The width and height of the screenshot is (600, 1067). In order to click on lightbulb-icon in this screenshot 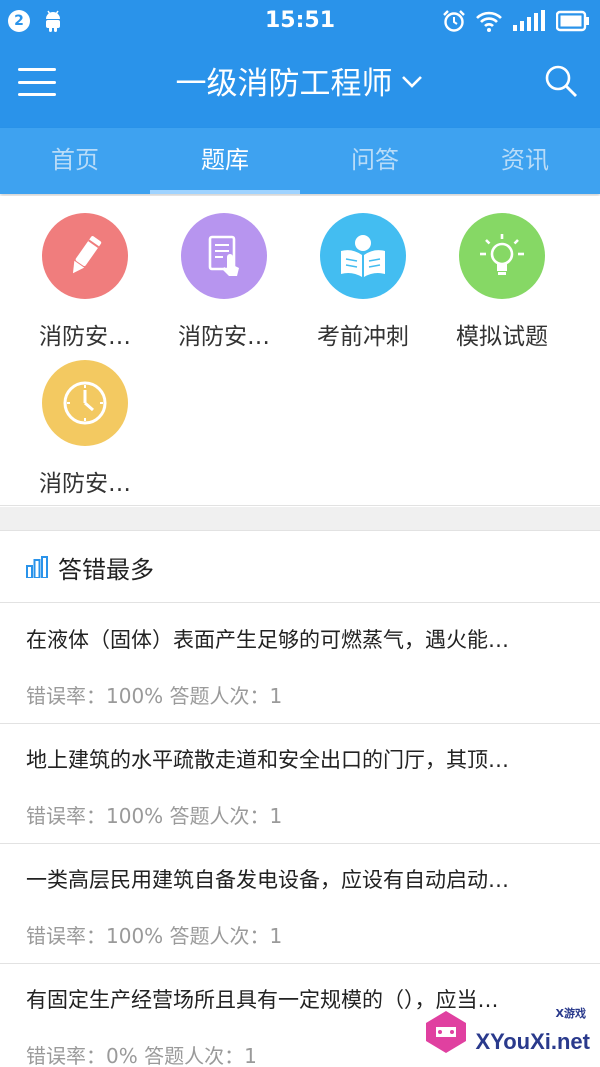, I will do `click(502, 256)`.